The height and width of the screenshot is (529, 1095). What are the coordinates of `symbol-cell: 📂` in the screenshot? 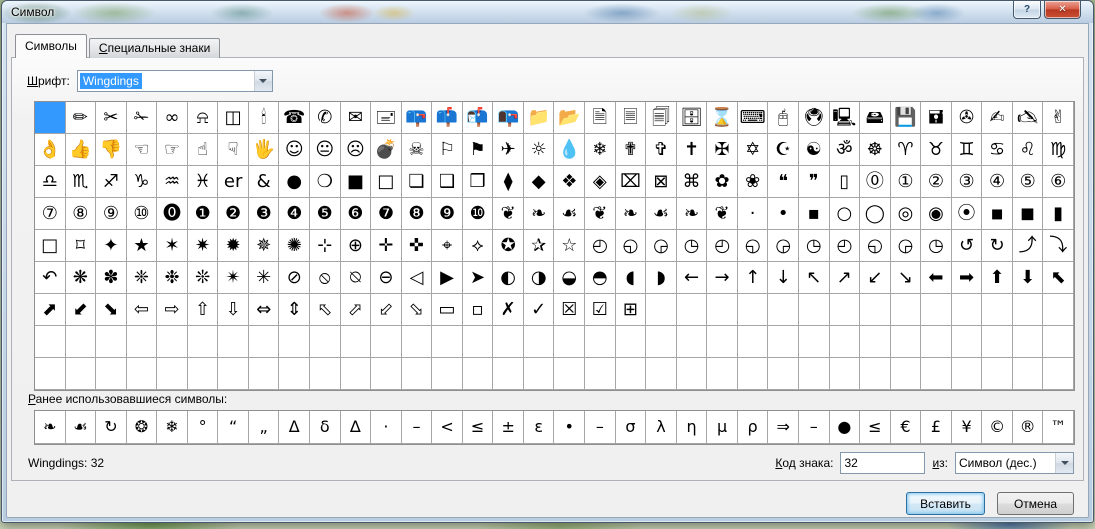 It's located at (570, 118).